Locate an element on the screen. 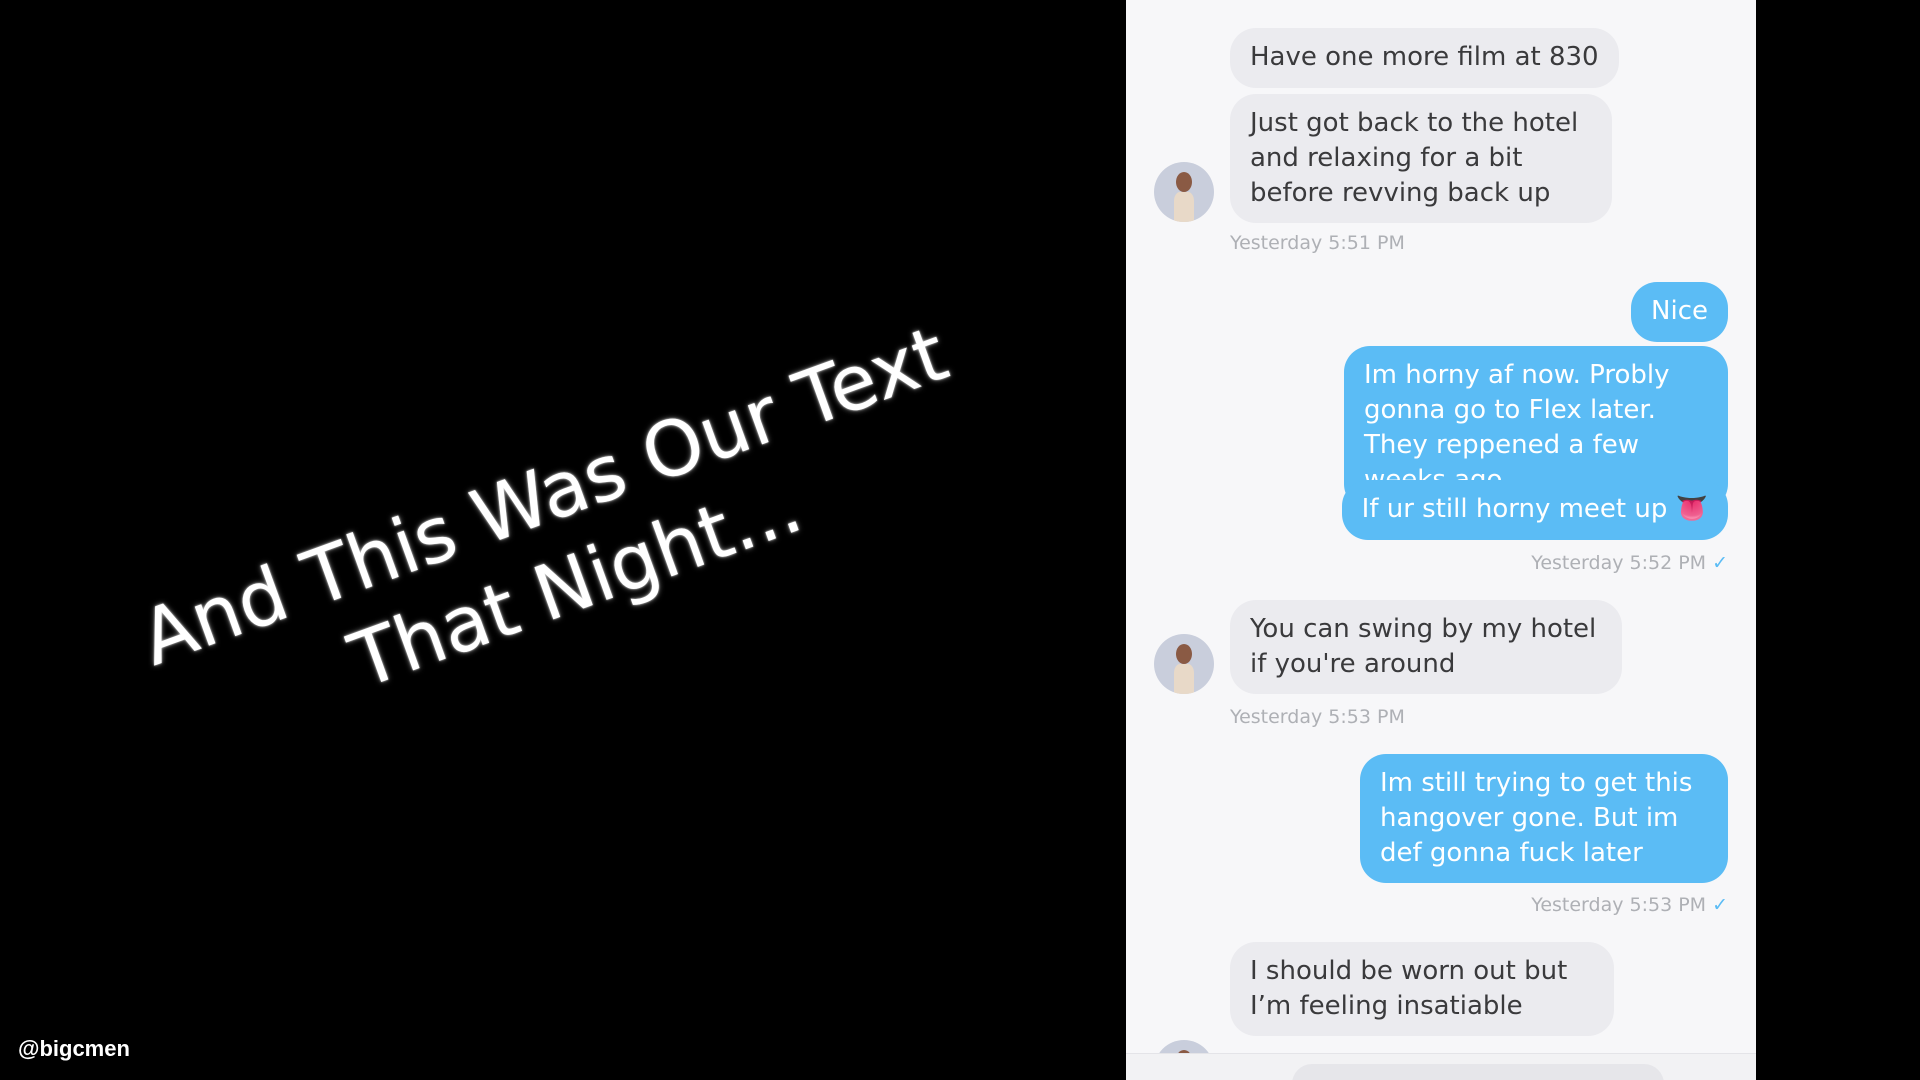 Image resolution: width=1920 pixels, height=1080 pixels. message-bubble: Have one more film at 830 is located at coordinates (1424, 58).